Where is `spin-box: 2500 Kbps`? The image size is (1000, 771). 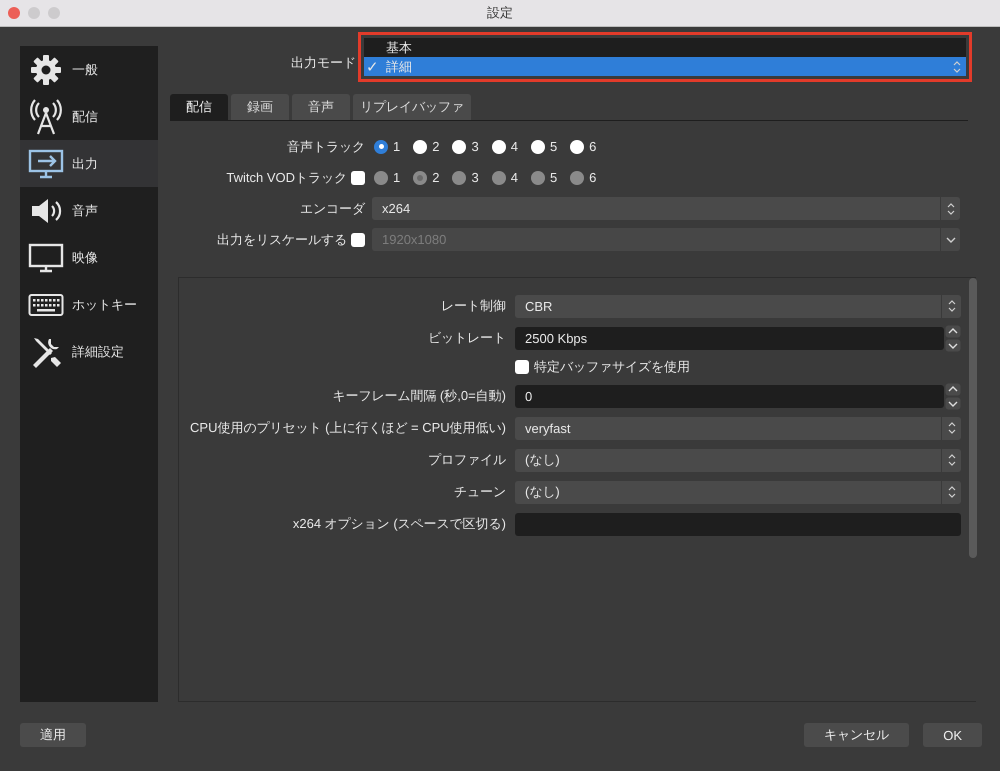 spin-box: 2500 Kbps is located at coordinates (729, 338).